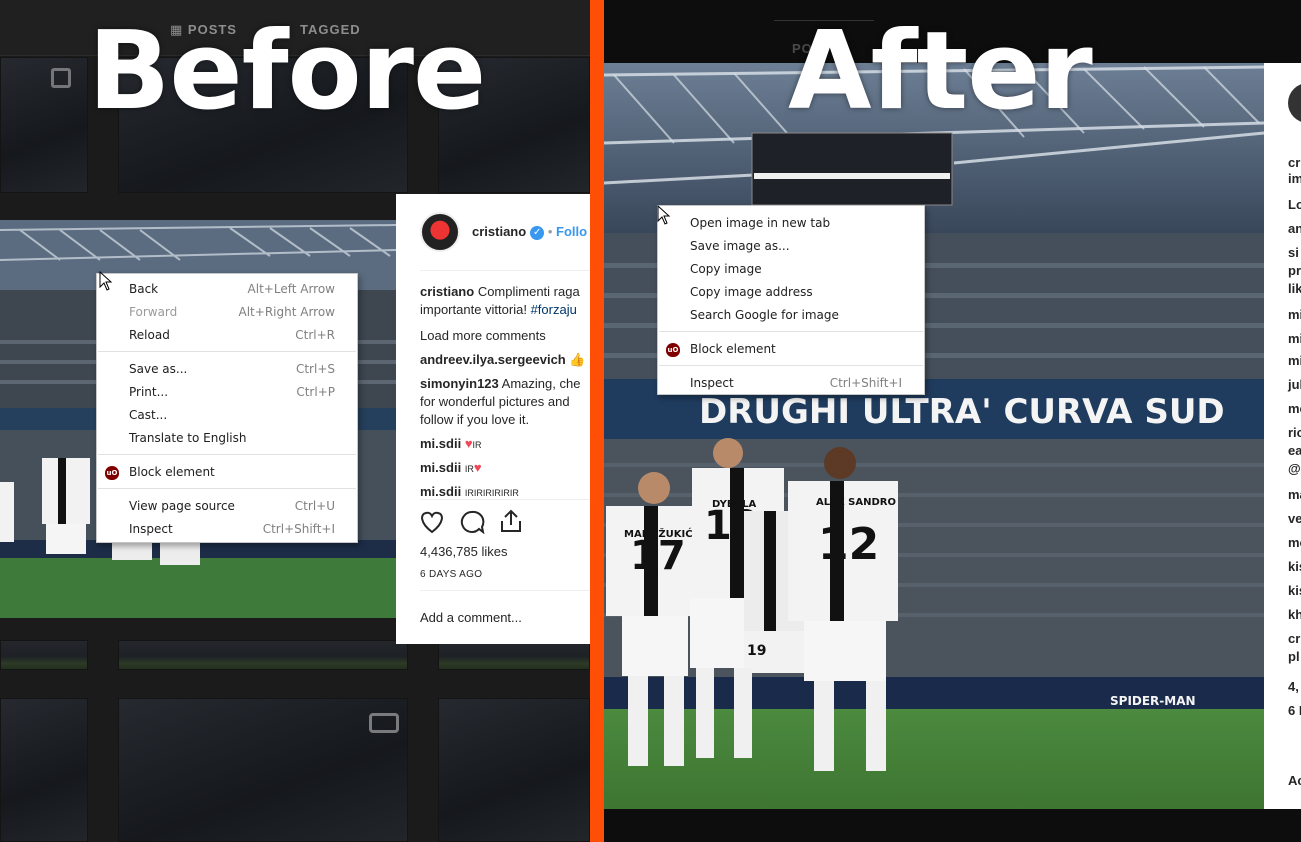  Describe the element at coordinates (227, 438) in the screenshot. I see `menu-item-translate: Translate to English` at that location.